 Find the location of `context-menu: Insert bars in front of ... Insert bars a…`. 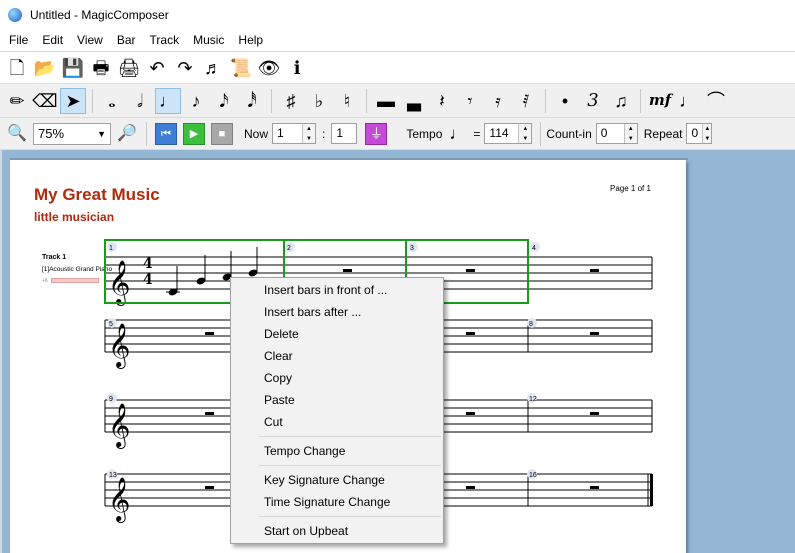

context-menu: Insert bars in front of ... Insert bars a… is located at coordinates (337, 410).